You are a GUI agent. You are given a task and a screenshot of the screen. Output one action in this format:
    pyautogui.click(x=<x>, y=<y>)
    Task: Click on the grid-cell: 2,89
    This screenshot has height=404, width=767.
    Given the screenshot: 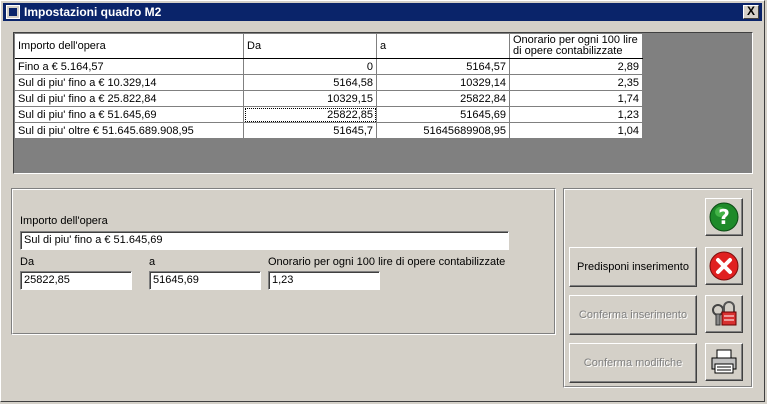 What is the action you would take?
    pyautogui.click(x=576, y=66)
    